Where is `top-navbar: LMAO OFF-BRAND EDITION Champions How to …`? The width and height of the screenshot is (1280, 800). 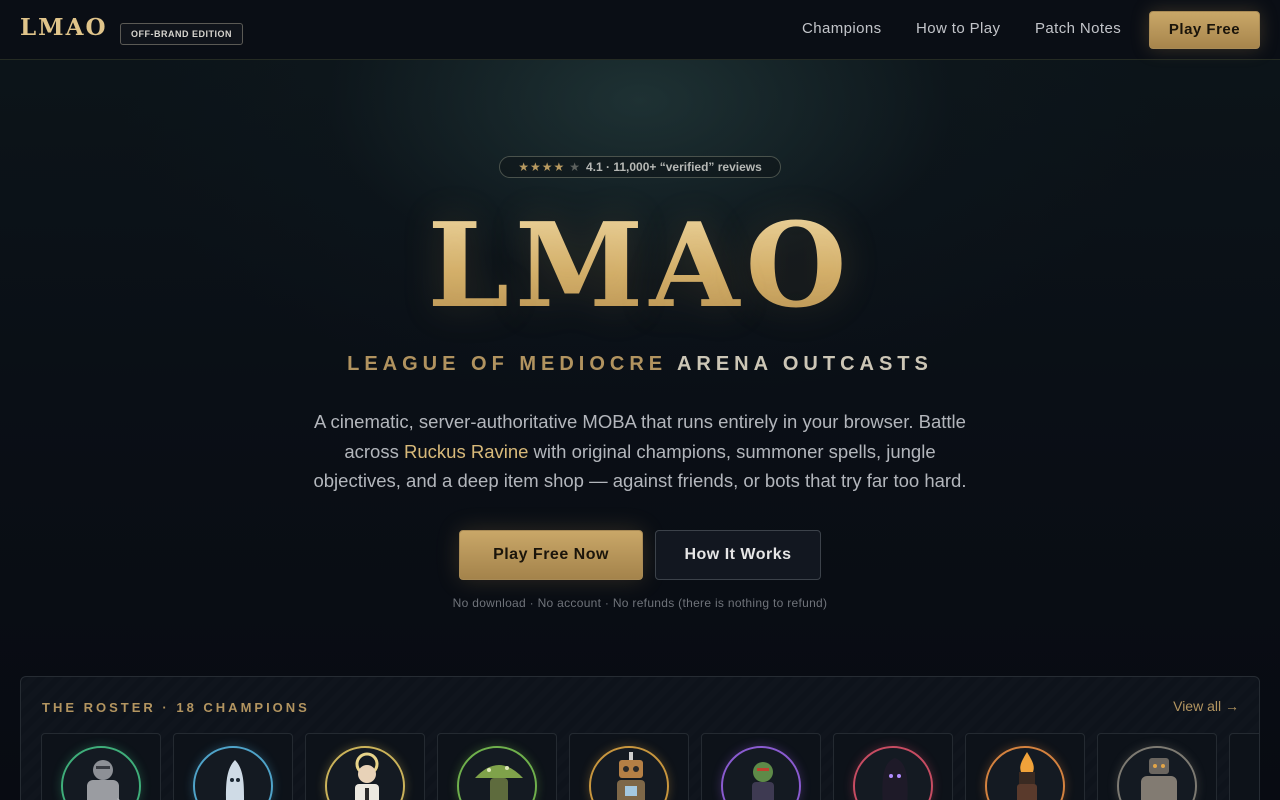
top-navbar: LMAO OFF-BRAND EDITION Champions How to … is located at coordinates (640, 30).